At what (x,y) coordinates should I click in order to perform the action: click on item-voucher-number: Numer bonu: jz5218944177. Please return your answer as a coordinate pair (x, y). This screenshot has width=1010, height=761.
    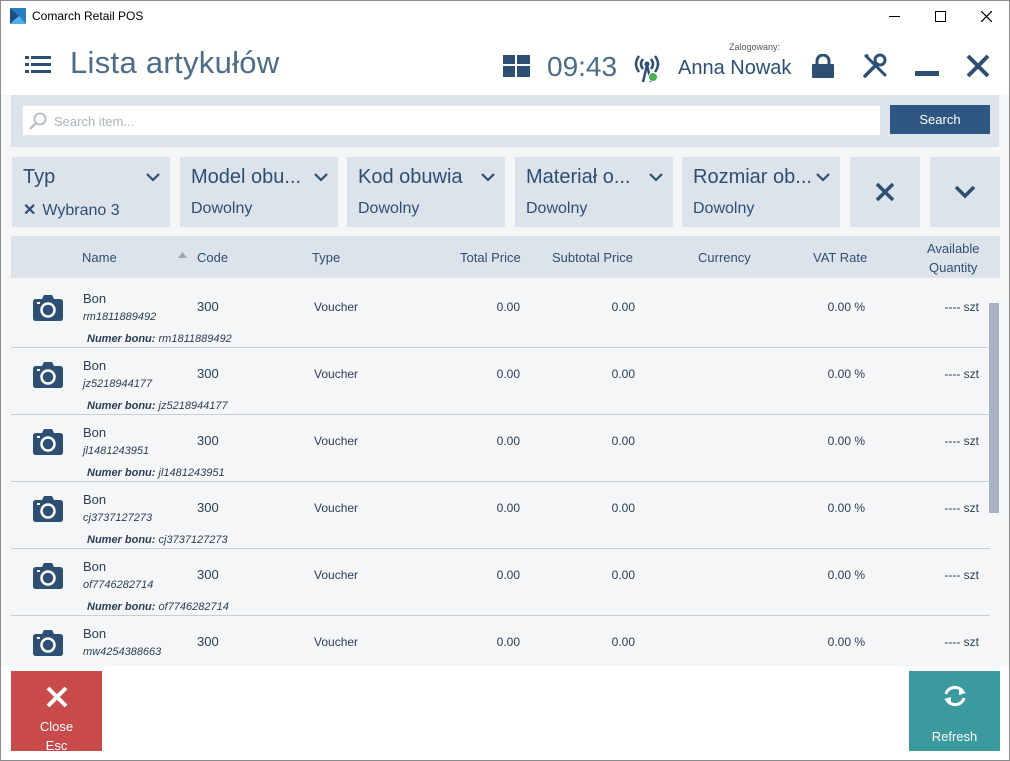
    Looking at the image, I should click on (157, 406).